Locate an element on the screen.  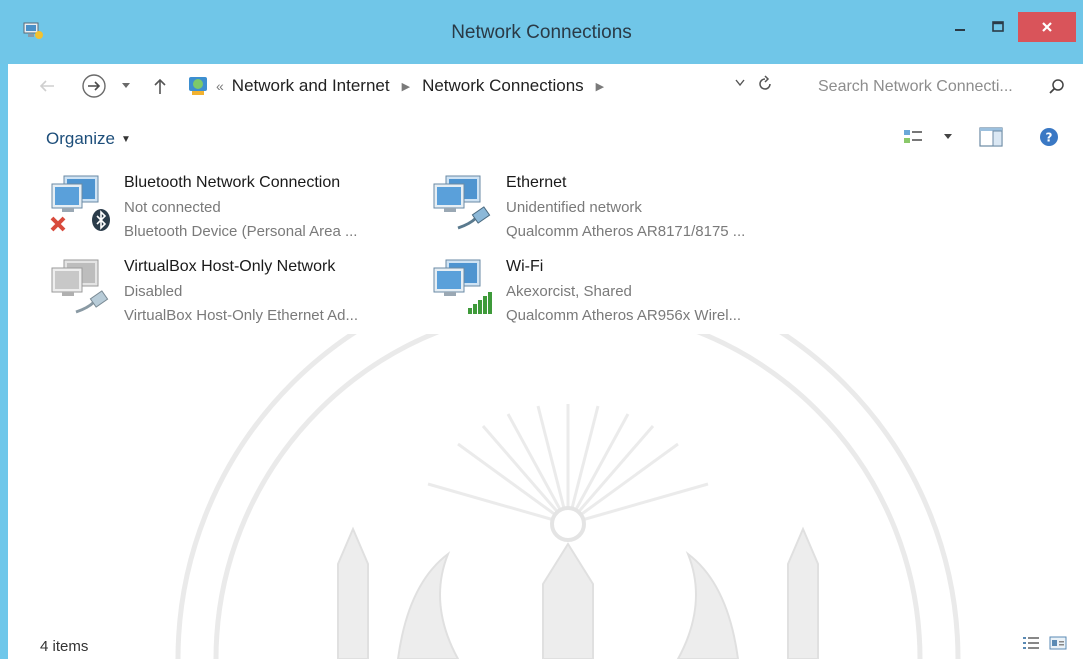
connection-name: Wi-Fi is located at coordinates (525, 266).